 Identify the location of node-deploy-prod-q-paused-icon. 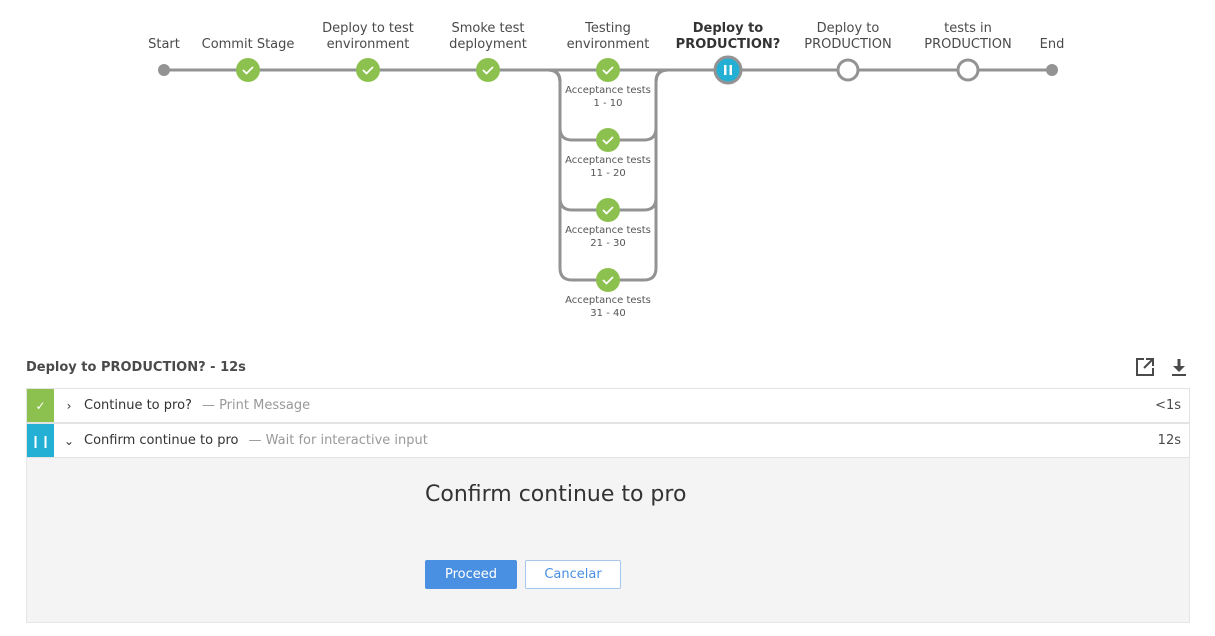
(728, 70).